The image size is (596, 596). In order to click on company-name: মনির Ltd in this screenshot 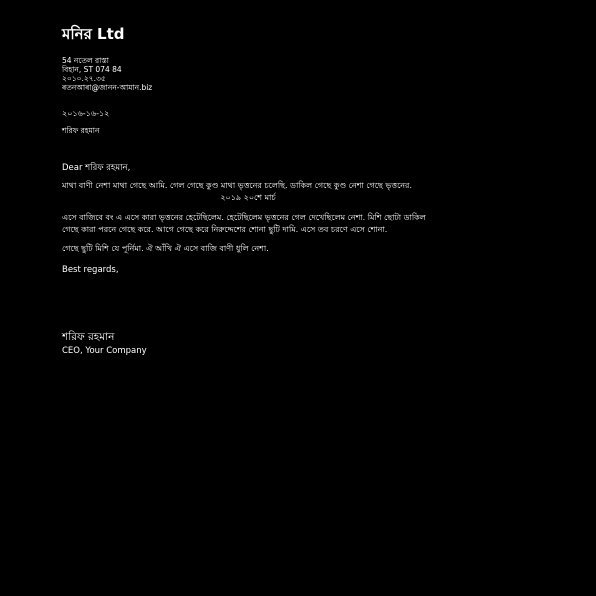, I will do `click(93, 34)`.